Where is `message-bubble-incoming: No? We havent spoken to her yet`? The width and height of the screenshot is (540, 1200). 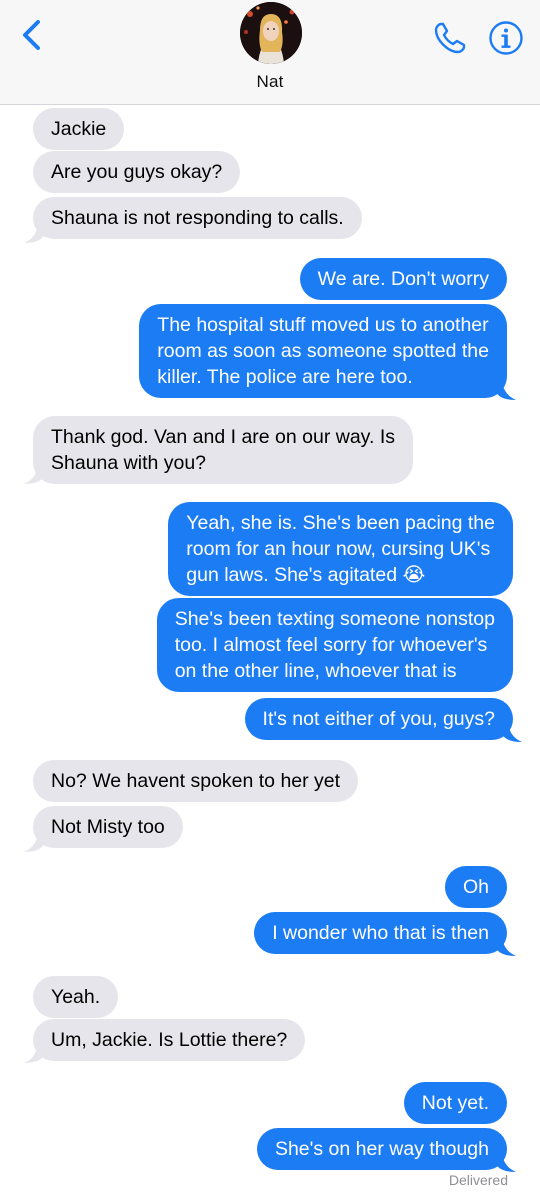 message-bubble-incoming: No? We havent spoken to her yet is located at coordinates (196, 781).